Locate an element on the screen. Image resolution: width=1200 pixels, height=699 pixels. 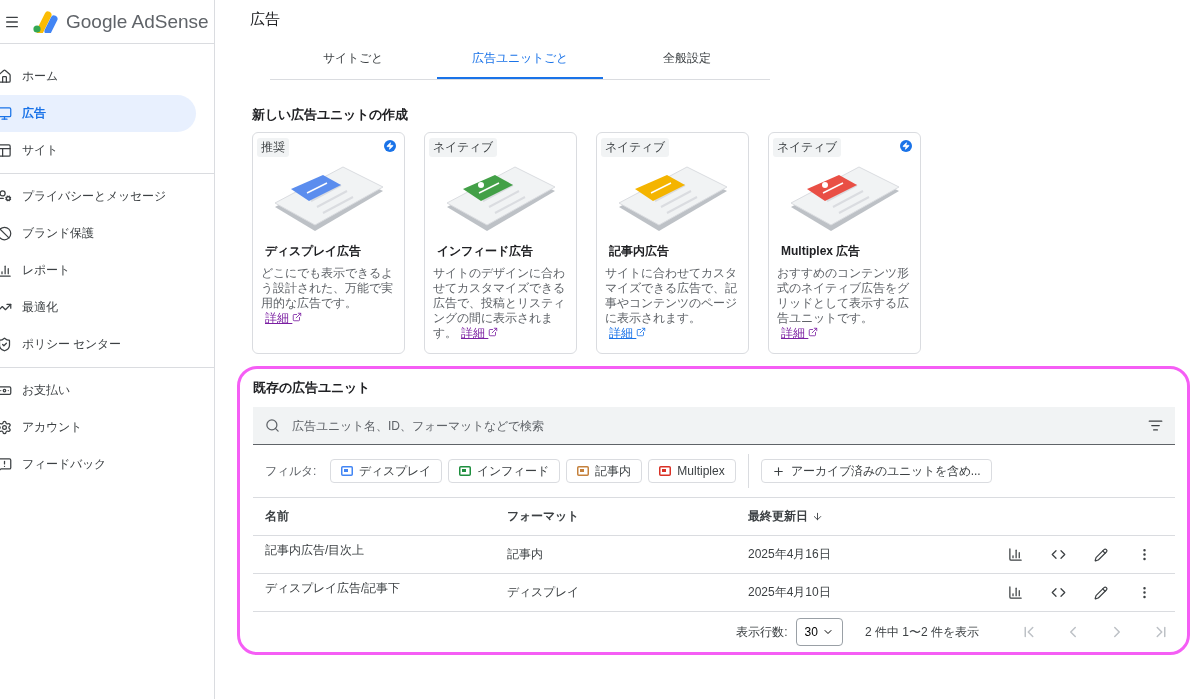
sidebar-item: レポート is located at coordinates (98, 270).